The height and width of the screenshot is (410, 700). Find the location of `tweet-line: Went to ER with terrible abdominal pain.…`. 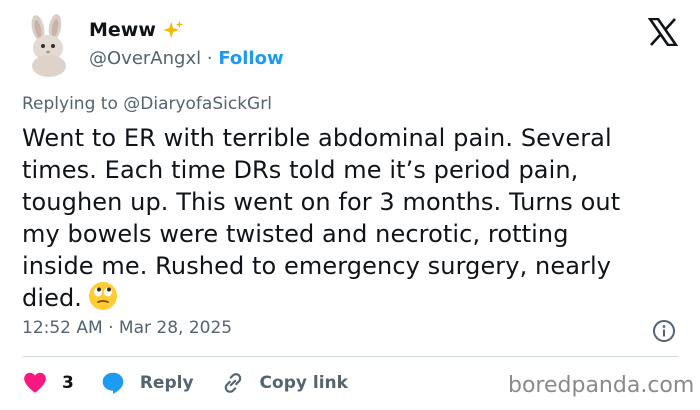

tweet-line: Went to ER with terrible abdominal pain.… is located at coordinates (317, 138).